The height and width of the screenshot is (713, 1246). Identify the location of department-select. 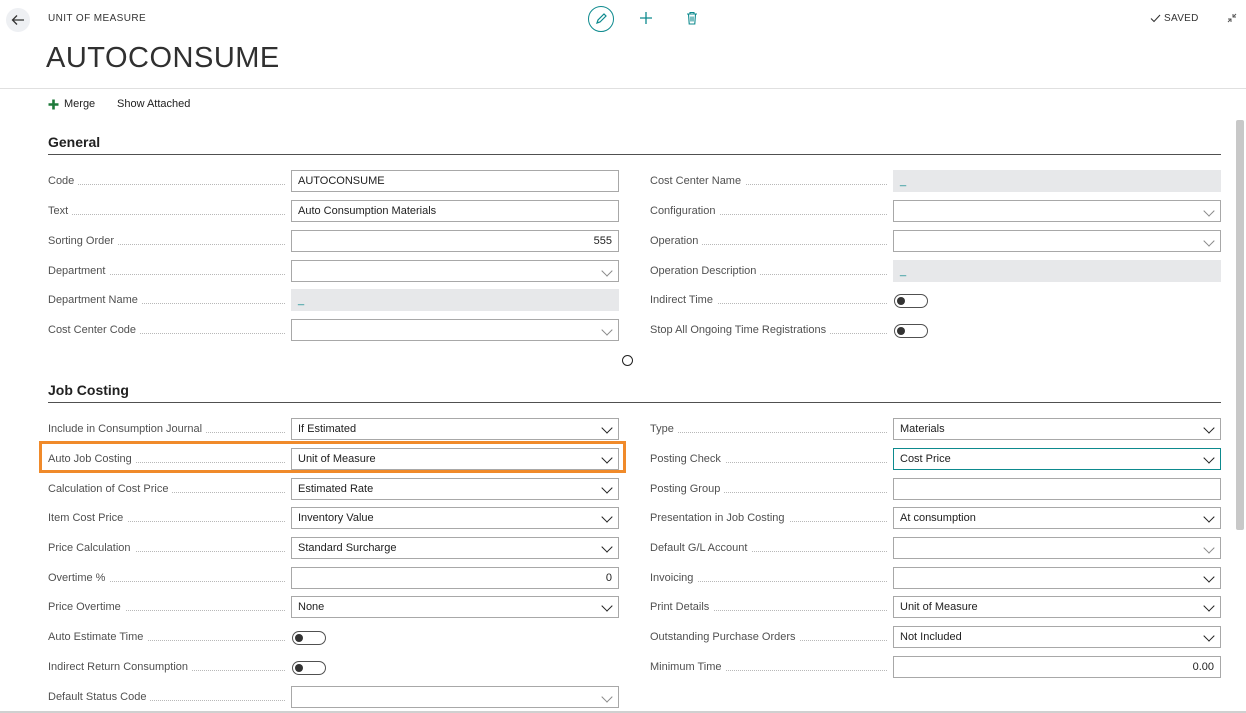
(455, 271).